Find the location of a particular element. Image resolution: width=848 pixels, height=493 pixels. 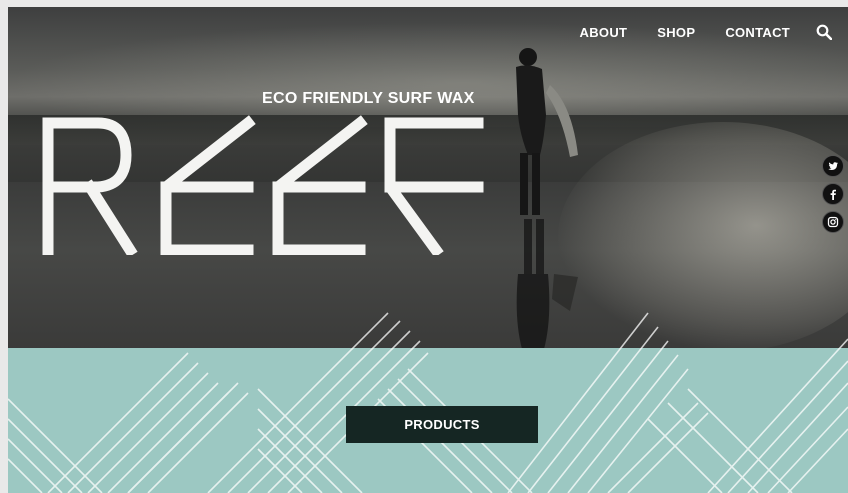

nav-shop: SHOP is located at coordinates (676, 32).